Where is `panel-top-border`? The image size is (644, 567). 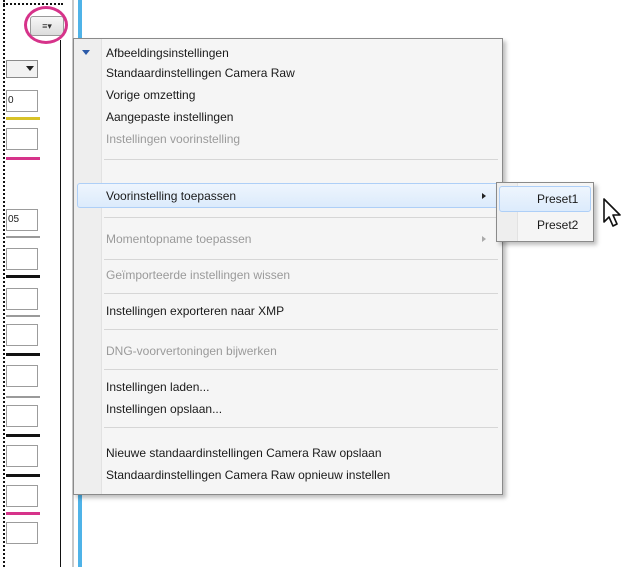
panel-top-border is located at coordinates (33, 4).